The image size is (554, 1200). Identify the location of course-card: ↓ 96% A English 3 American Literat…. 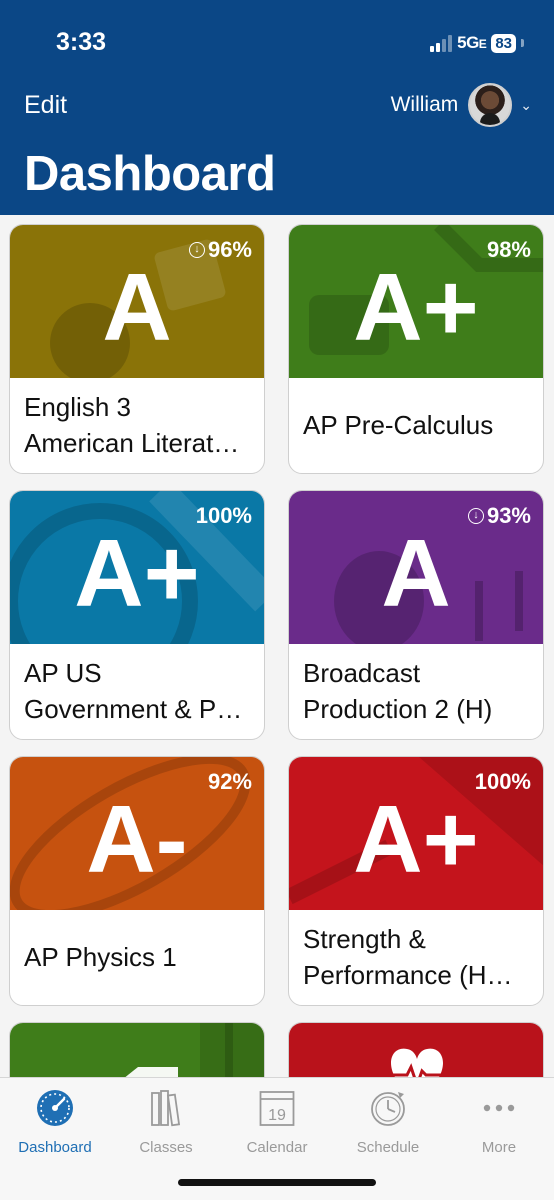
(137, 349).